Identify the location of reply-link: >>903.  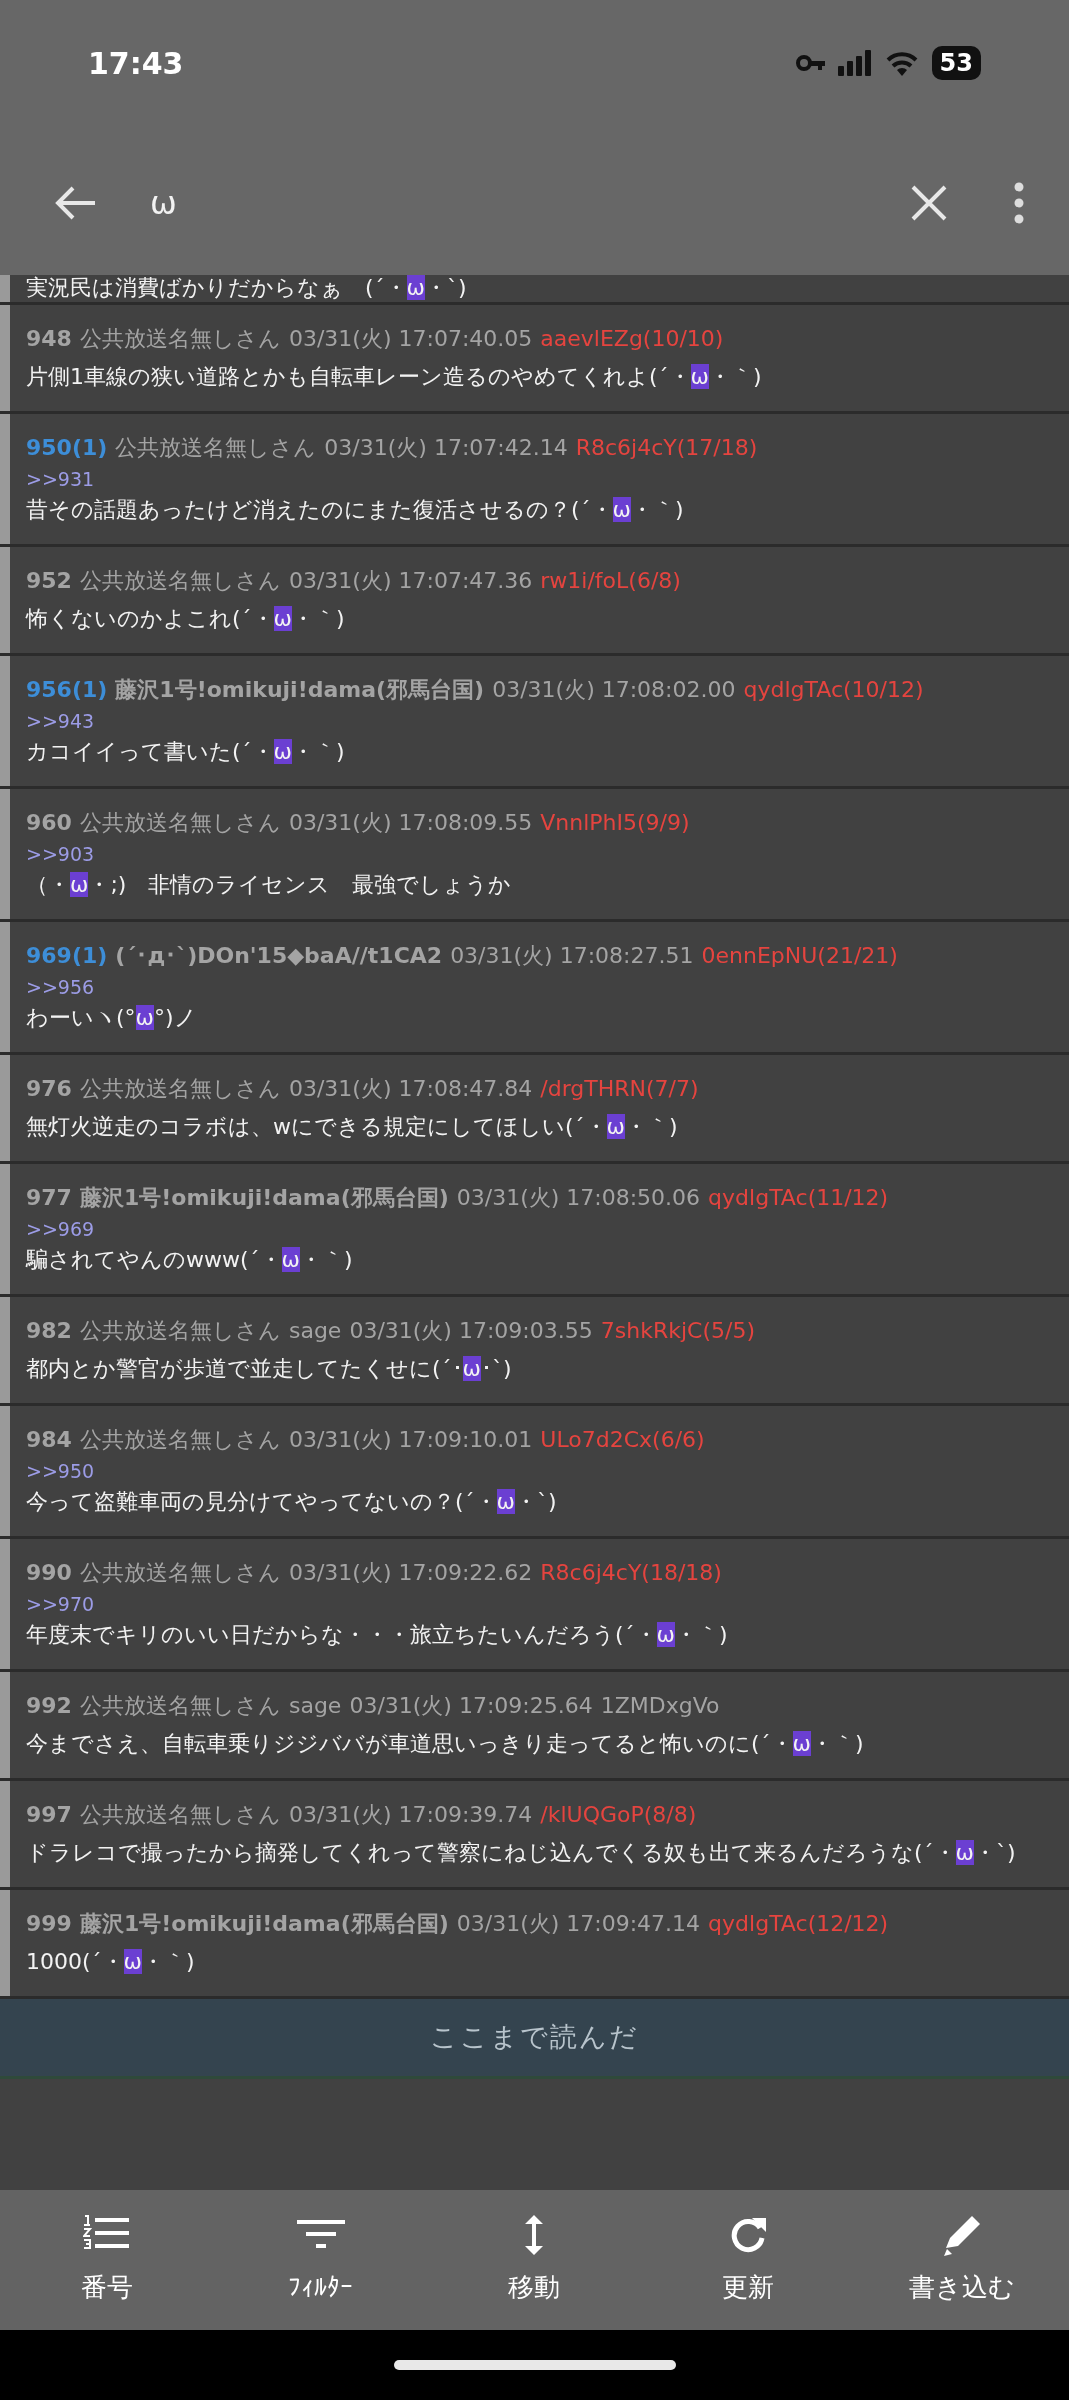
(547, 854).